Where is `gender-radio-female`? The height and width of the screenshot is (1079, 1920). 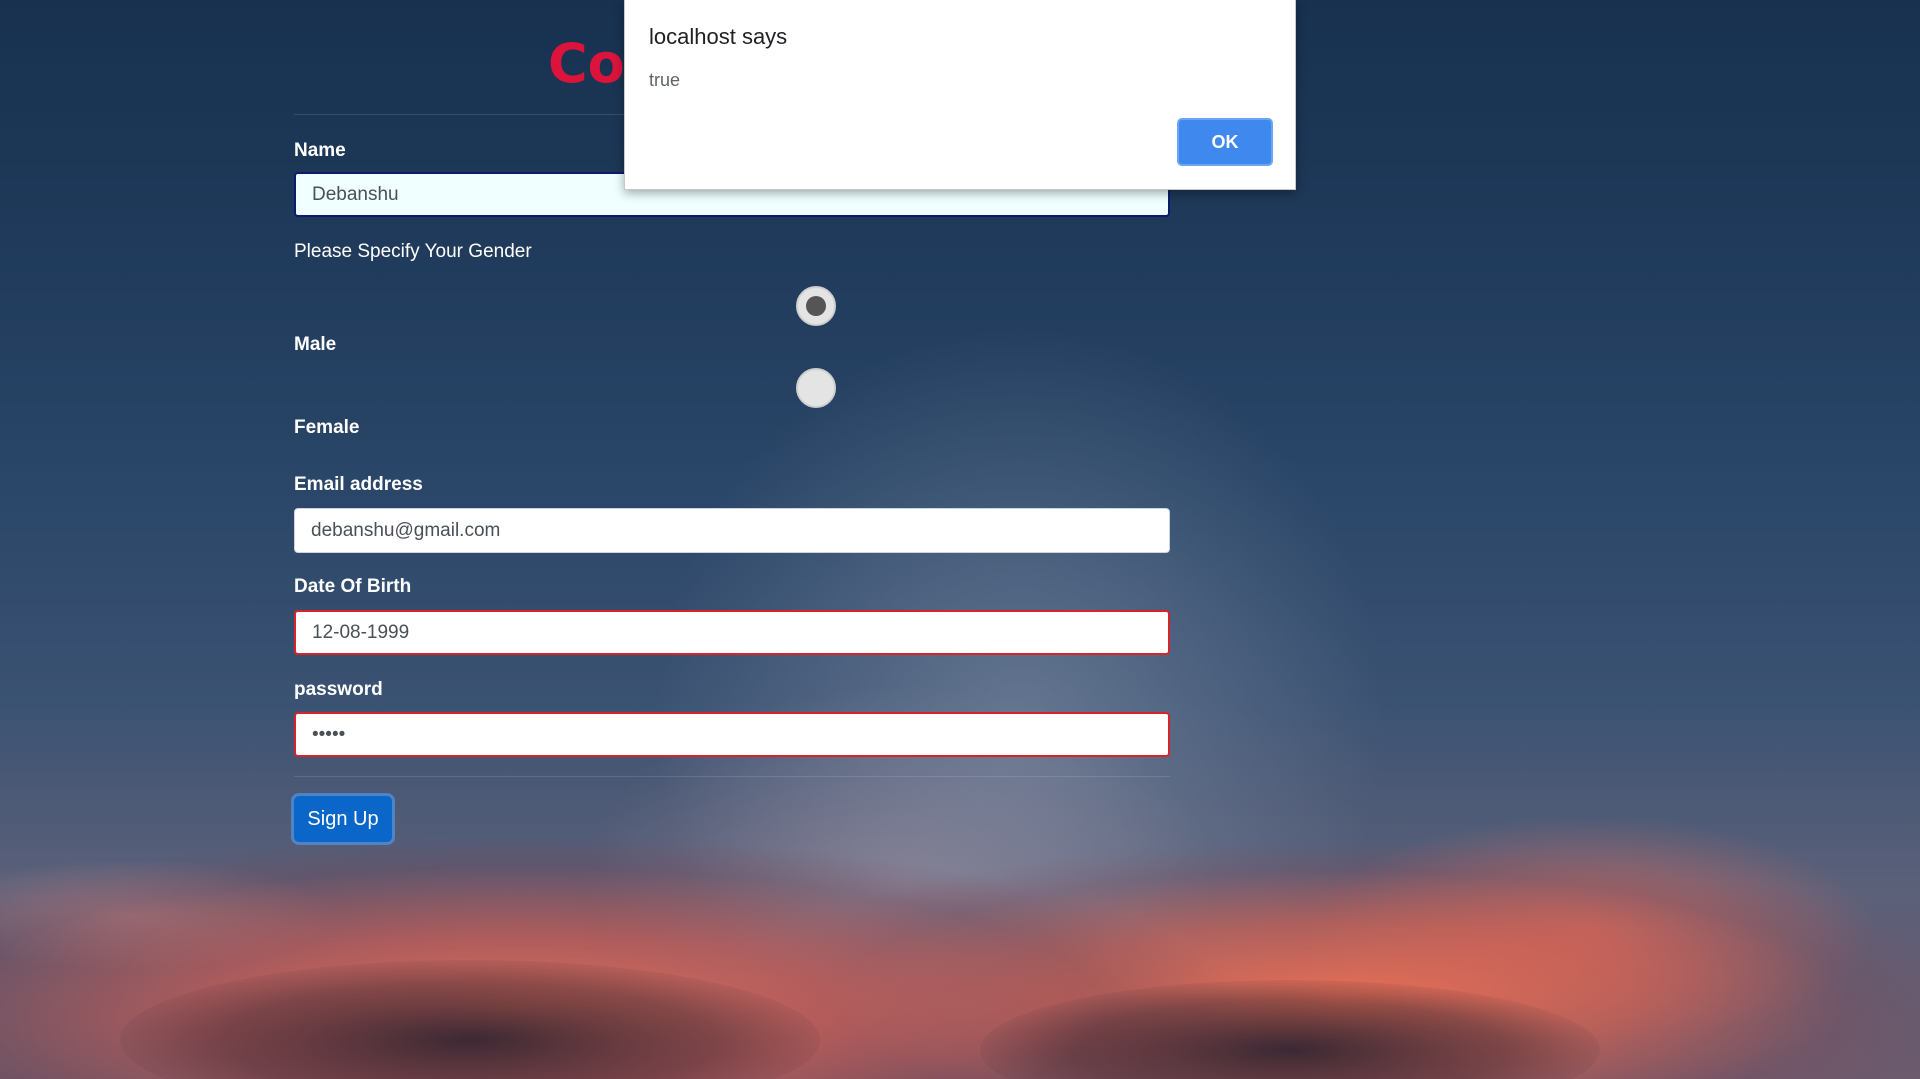
gender-radio-female is located at coordinates (816, 388).